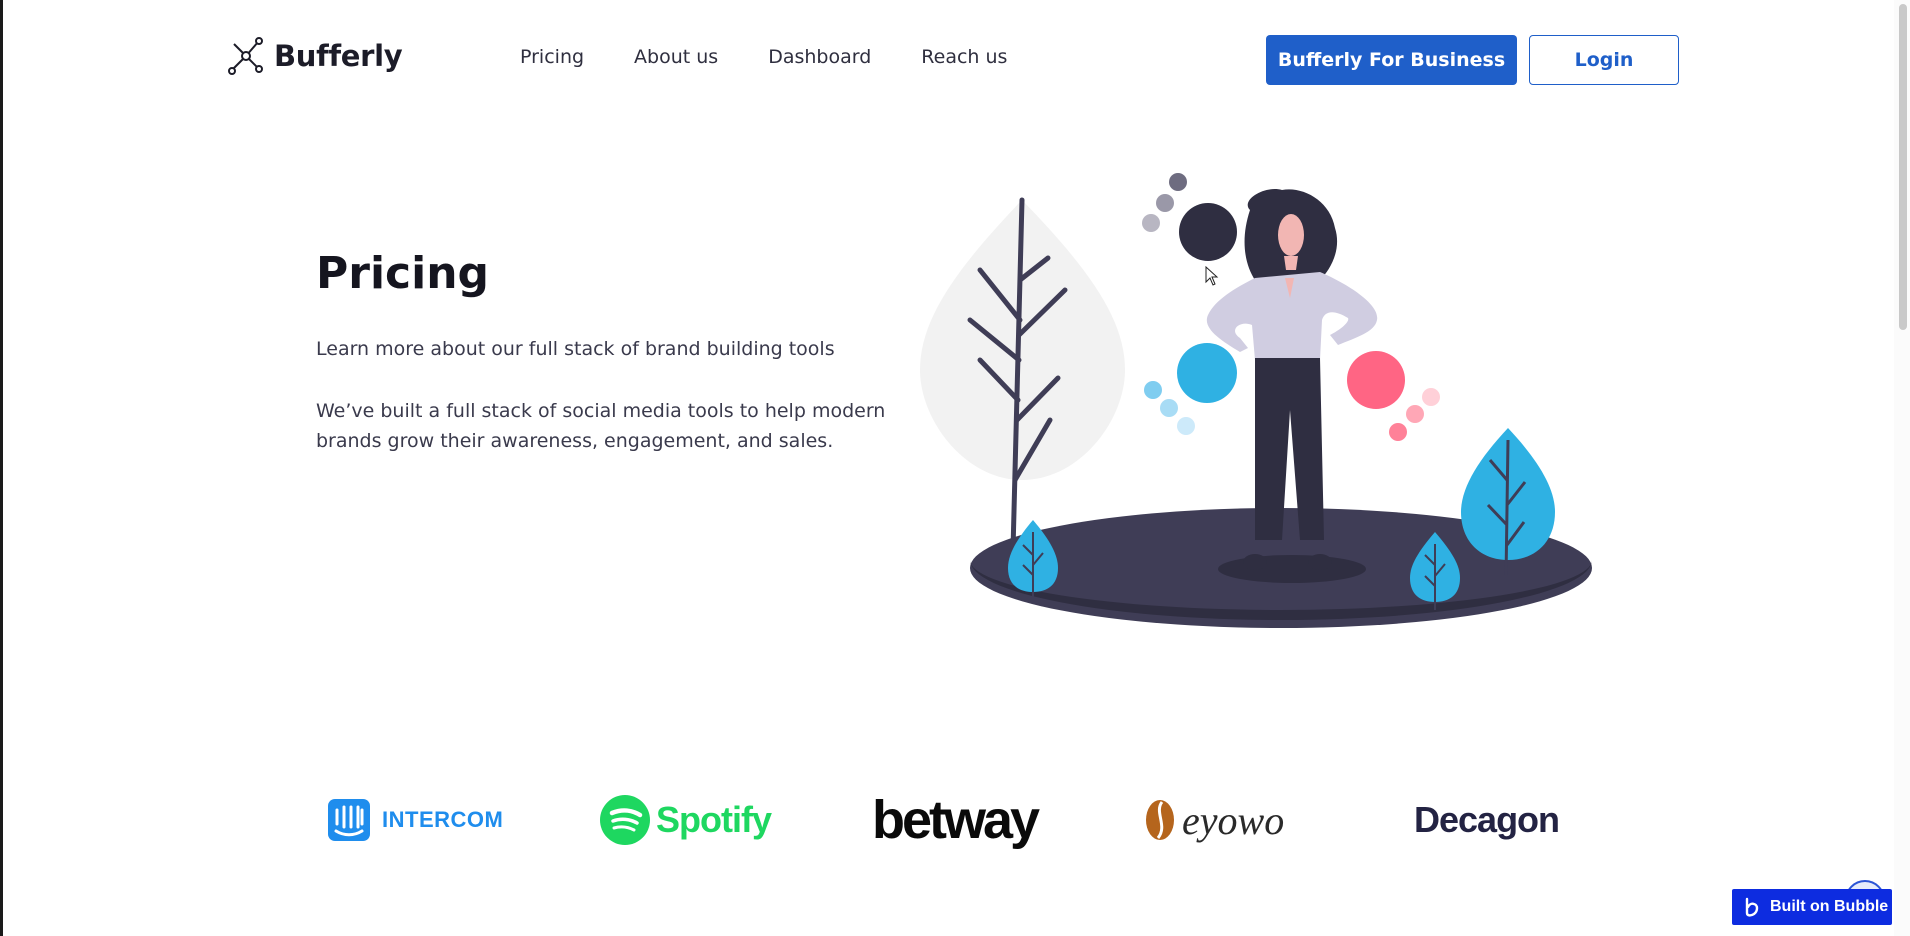 This screenshot has width=1910, height=936. I want to click on business-button: Bufferly For Business, so click(1391, 60).